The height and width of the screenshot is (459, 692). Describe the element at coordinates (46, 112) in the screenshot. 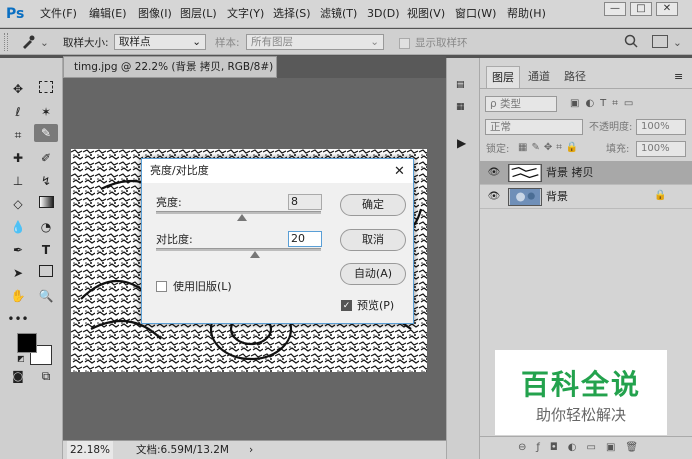

I see `magic-wand-tool-icon: ✶` at that location.